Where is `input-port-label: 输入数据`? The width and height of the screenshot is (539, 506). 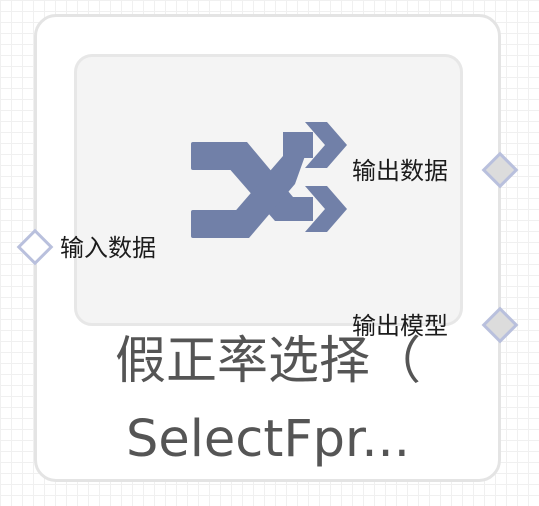 input-port-label: 输入数据 is located at coordinates (108, 248).